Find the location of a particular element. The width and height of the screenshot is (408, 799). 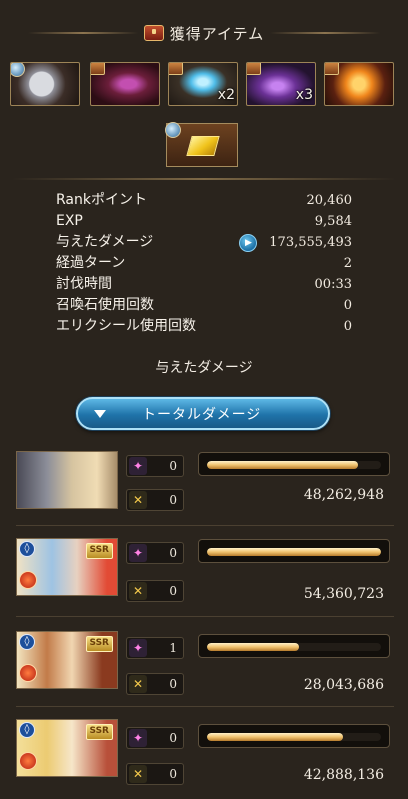

gold-bar-icon is located at coordinates (203, 146).